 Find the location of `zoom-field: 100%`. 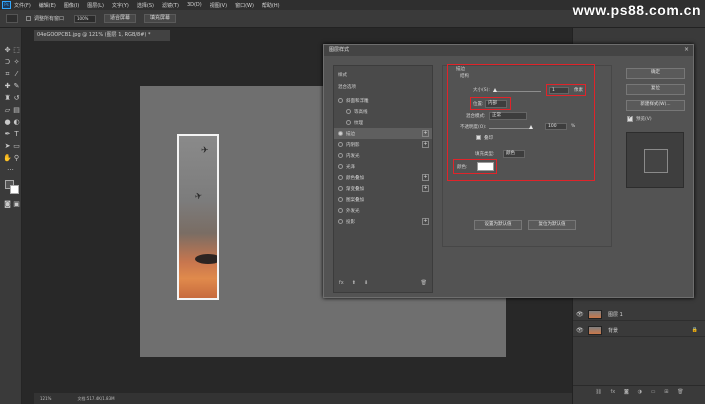

zoom-field: 100% is located at coordinates (85, 18).